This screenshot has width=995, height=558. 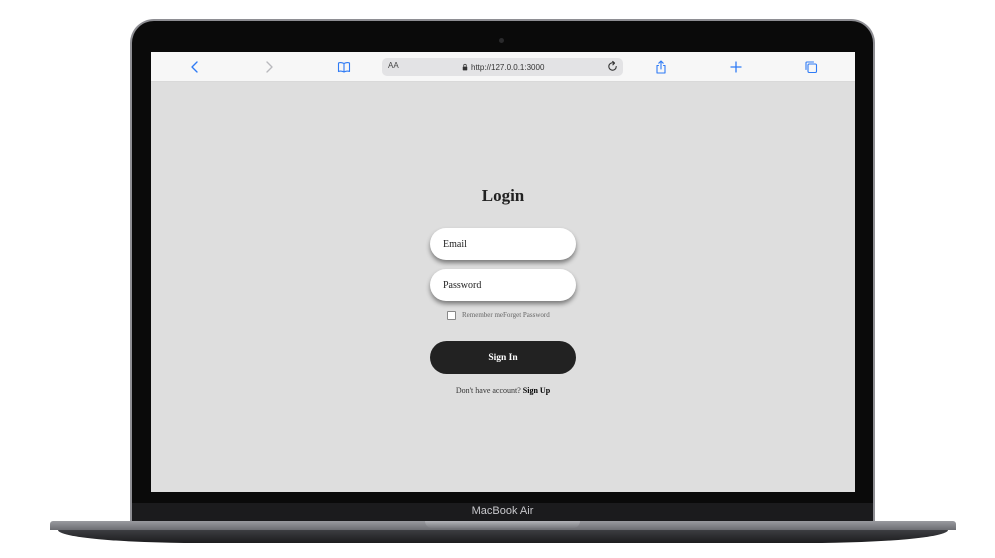 I want to click on device-label: MacBook Air, so click(x=502, y=511).